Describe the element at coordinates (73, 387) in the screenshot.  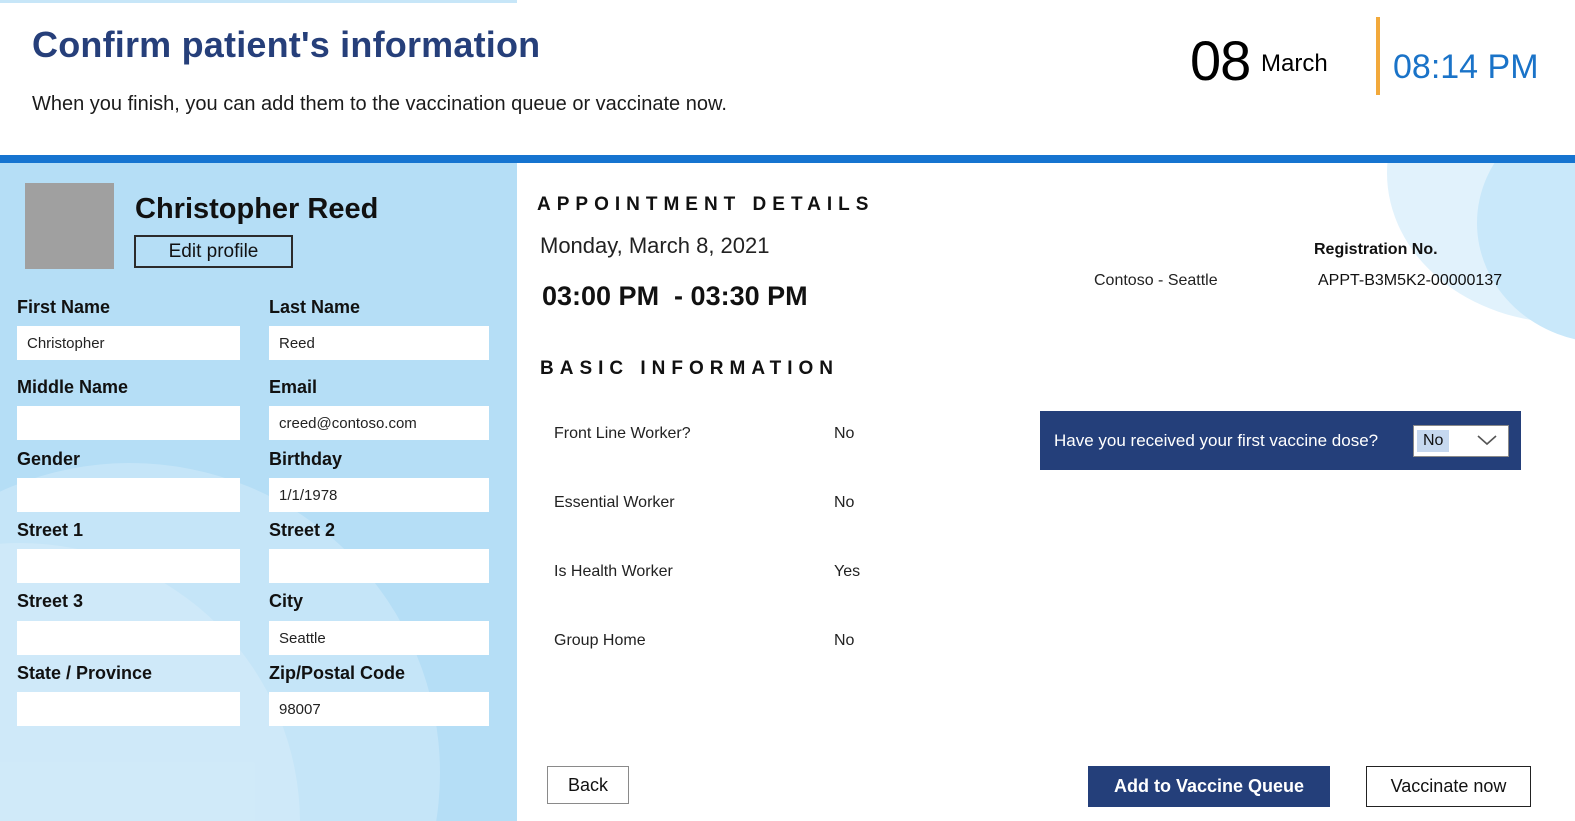
I see `middle-name-label: Middle Name` at that location.